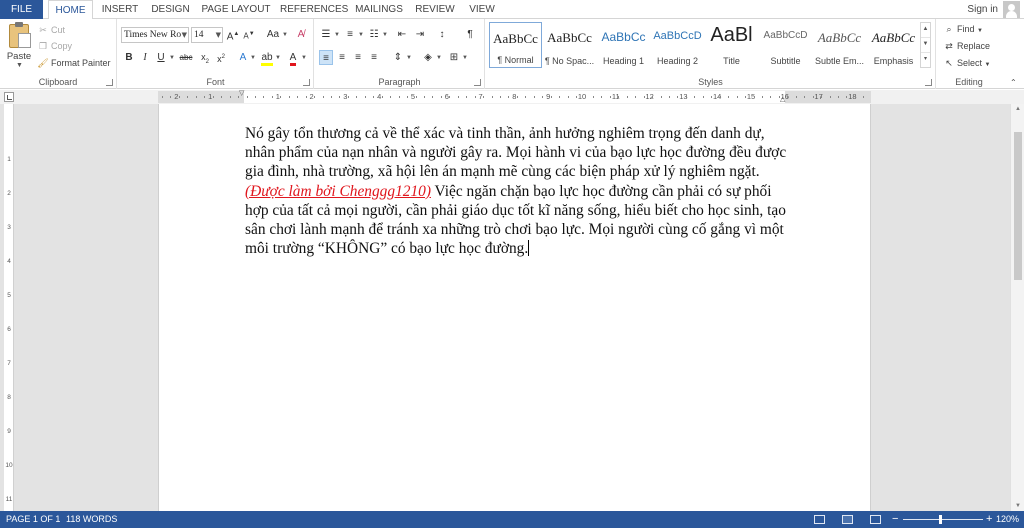 This screenshot has width=1024, height=528. I want to click on print-layout-icon, so click(847, 519).